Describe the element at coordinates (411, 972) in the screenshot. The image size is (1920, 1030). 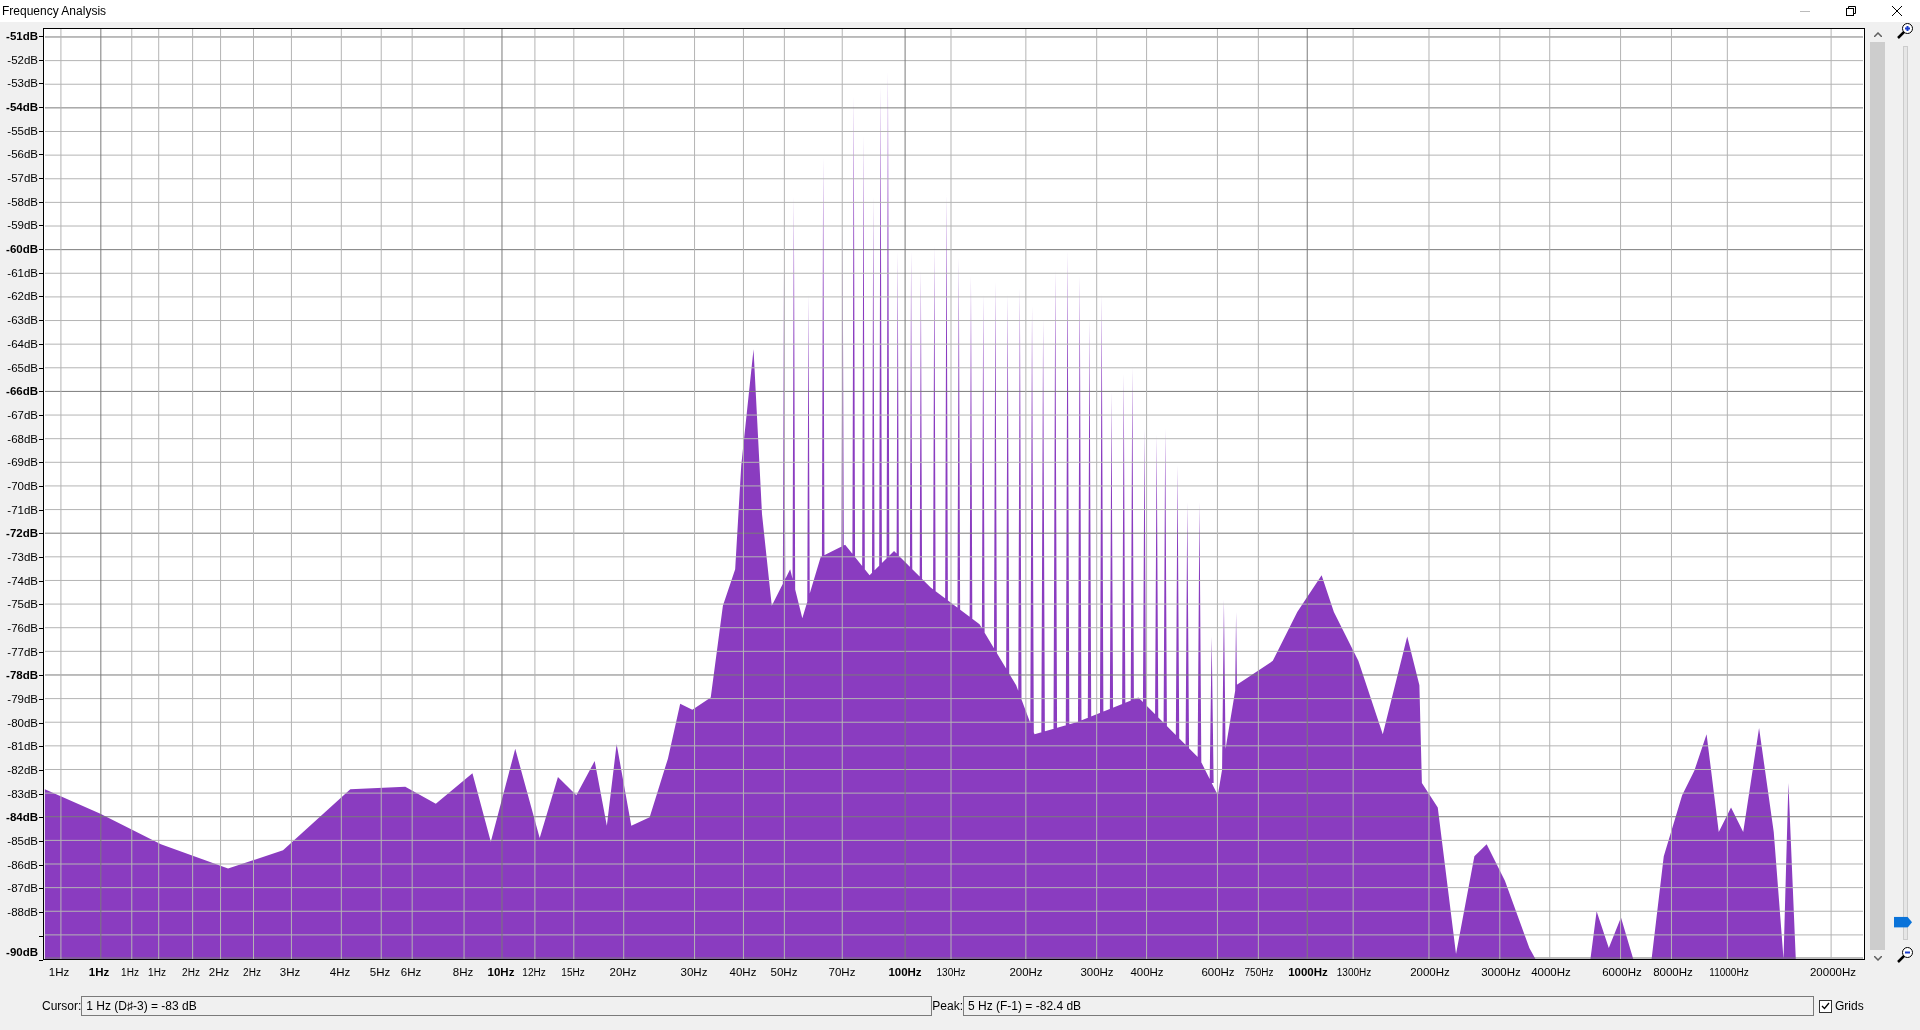
I see `x-axis-label: 6Hz` at that location.